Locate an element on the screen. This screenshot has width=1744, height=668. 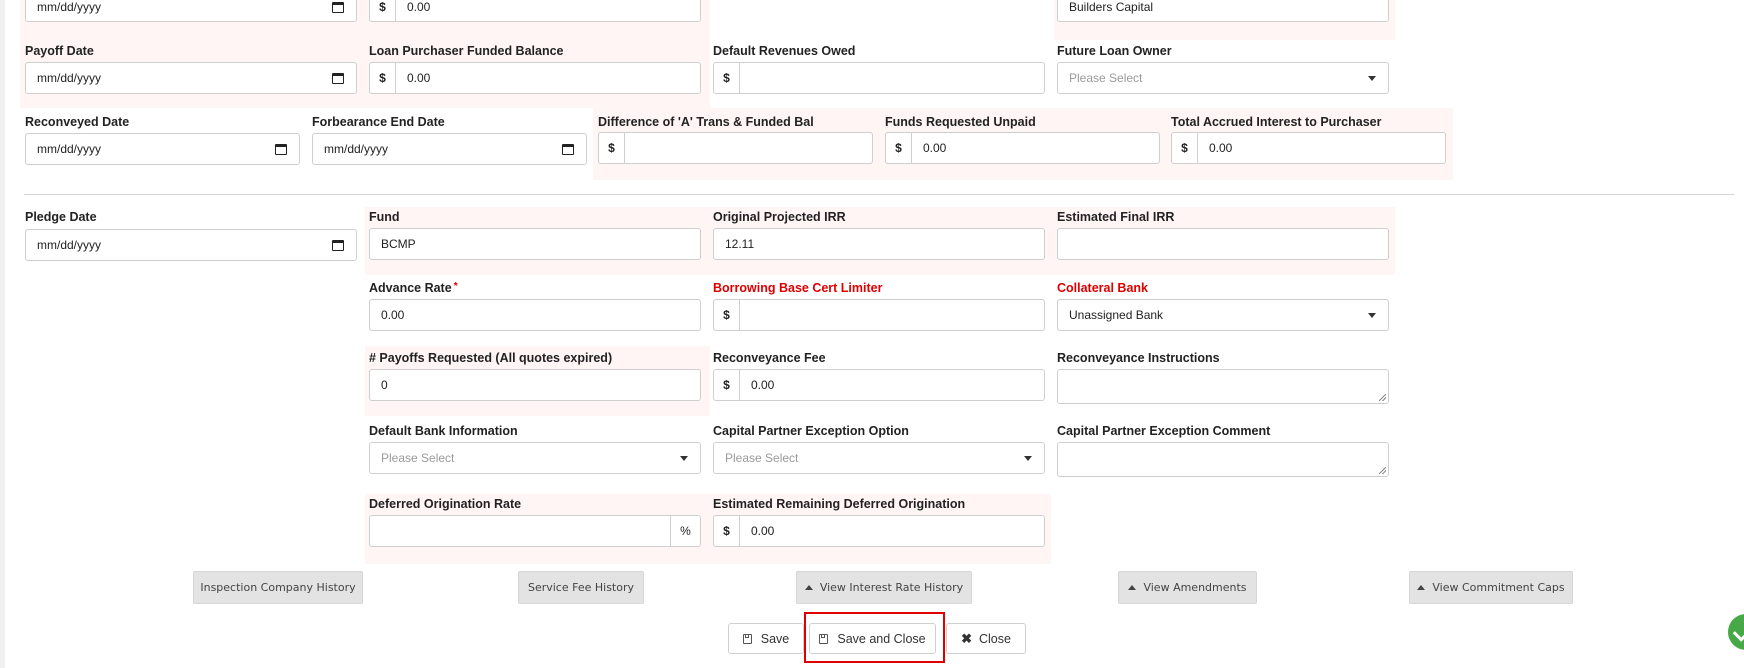
view-interest-rate-history-button: View Interest Rate History is located at coordinates (884, 587).